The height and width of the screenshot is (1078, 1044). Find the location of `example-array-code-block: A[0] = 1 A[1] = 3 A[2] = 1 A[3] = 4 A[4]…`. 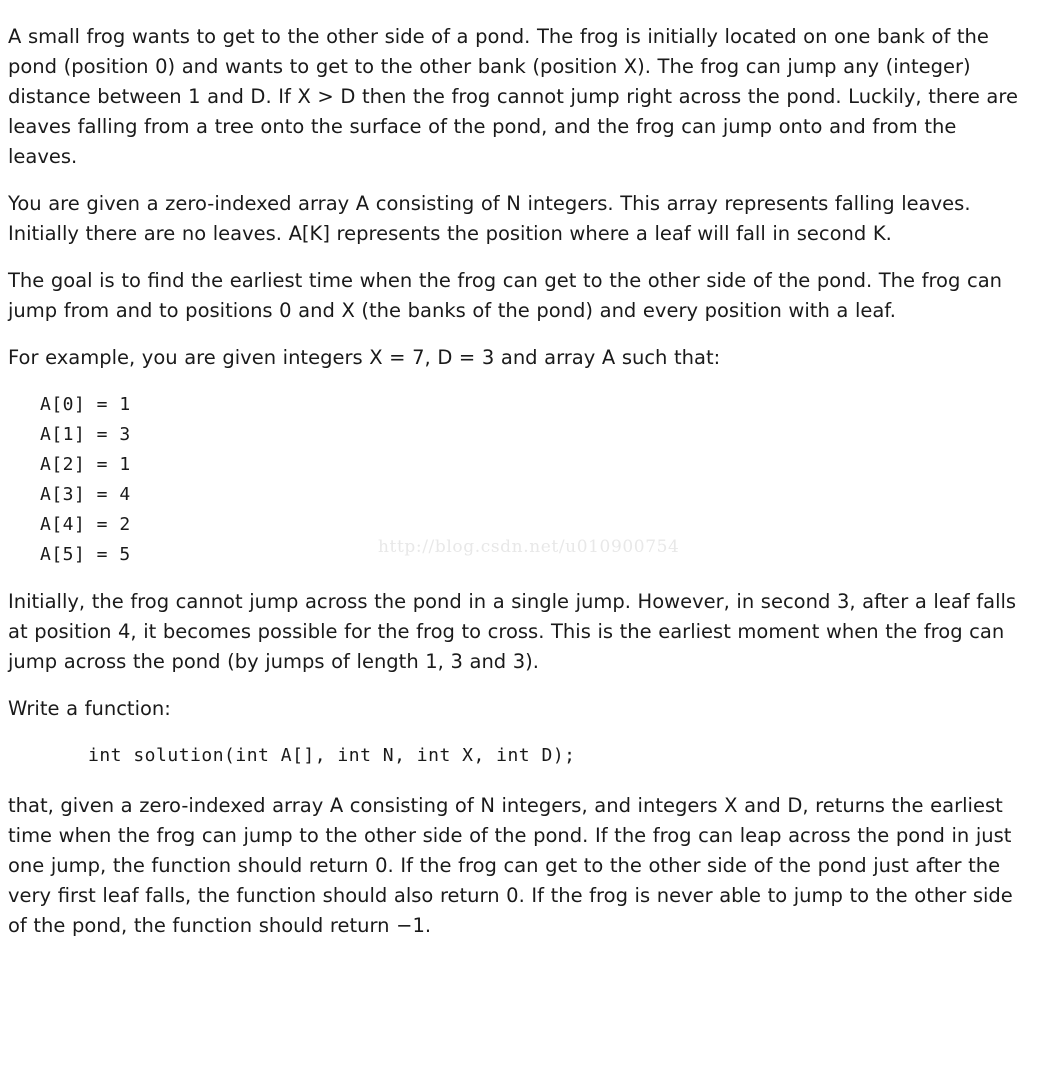

example-array-code-block: A[0] = 1 A[1] = 3 A[2] = 1 A[3] = 4 A[4]… is located at coordinates (85, 479).